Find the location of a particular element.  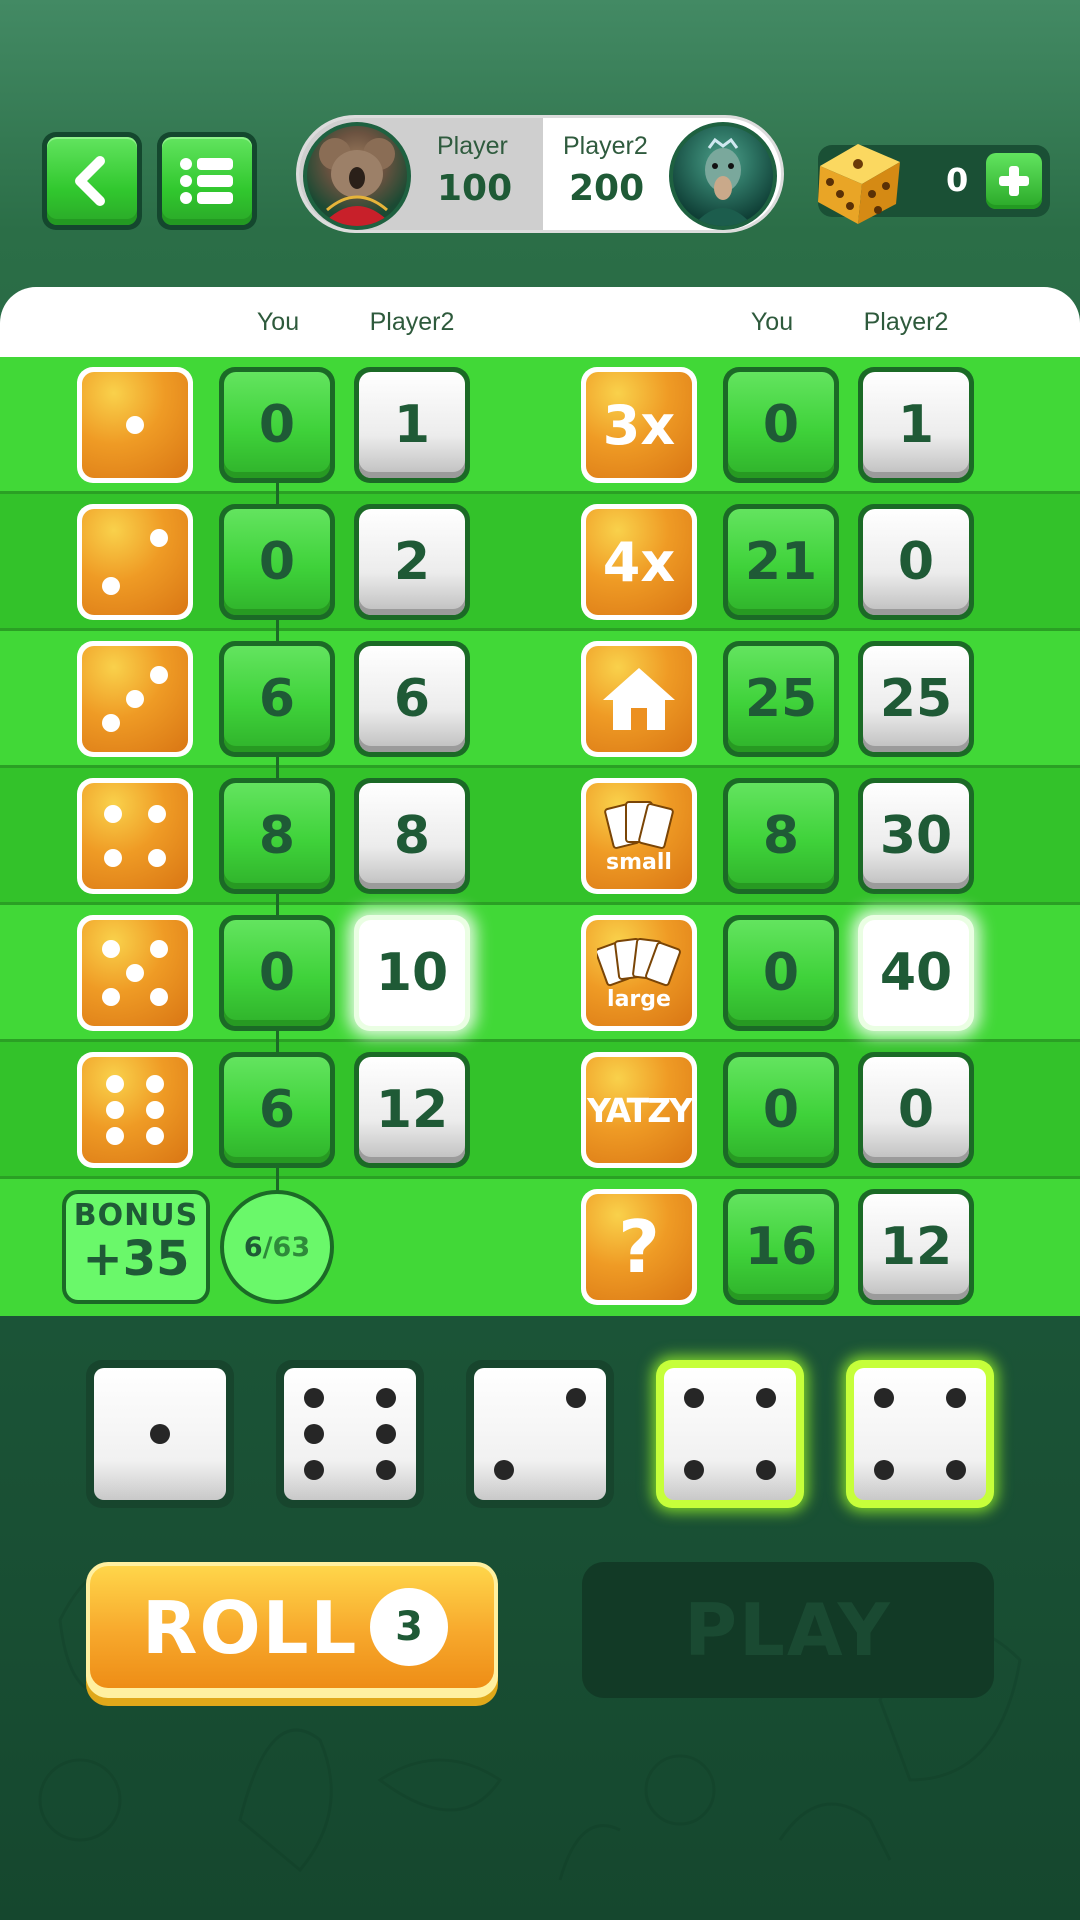

you-small-straight-score: 8 is located at coordinates (781, 836).